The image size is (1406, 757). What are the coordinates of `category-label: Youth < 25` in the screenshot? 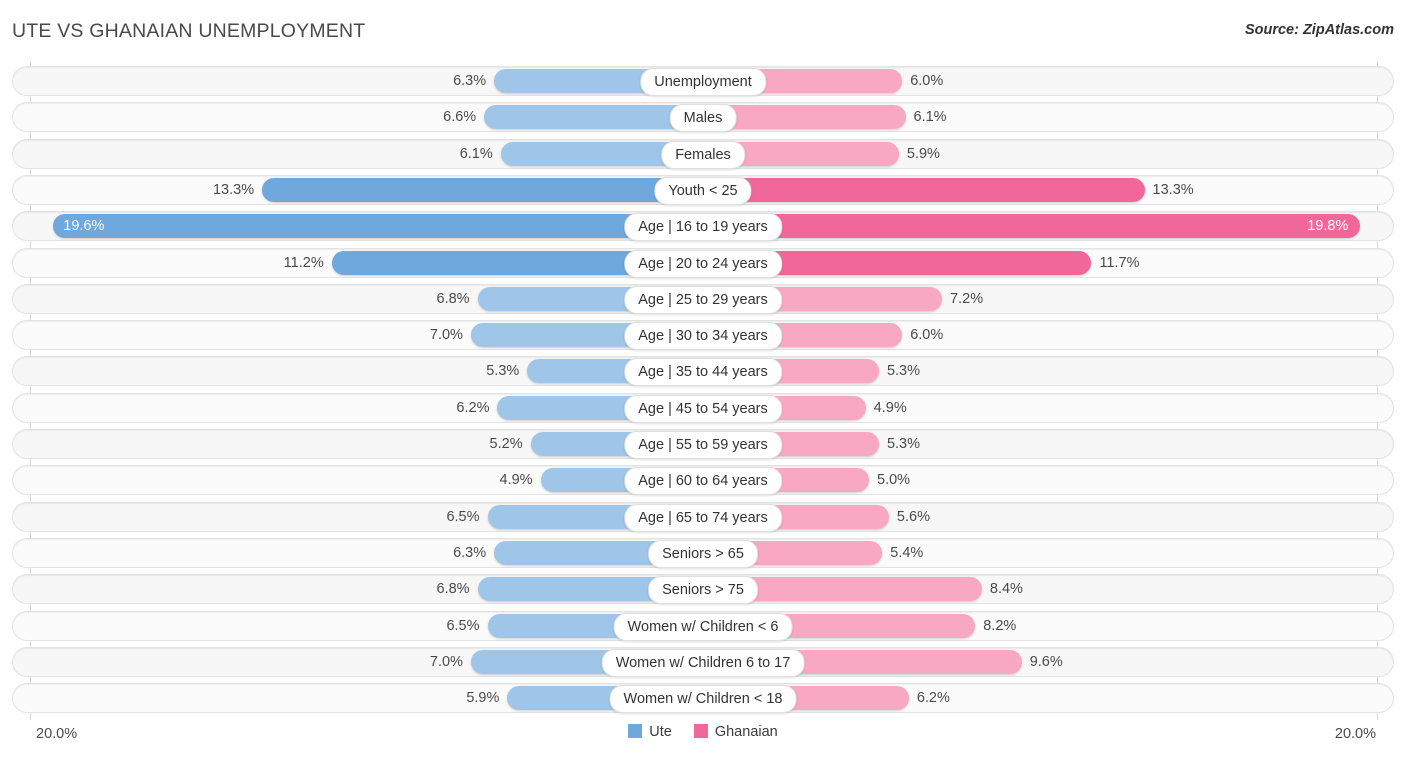 It's located at (703, 190).